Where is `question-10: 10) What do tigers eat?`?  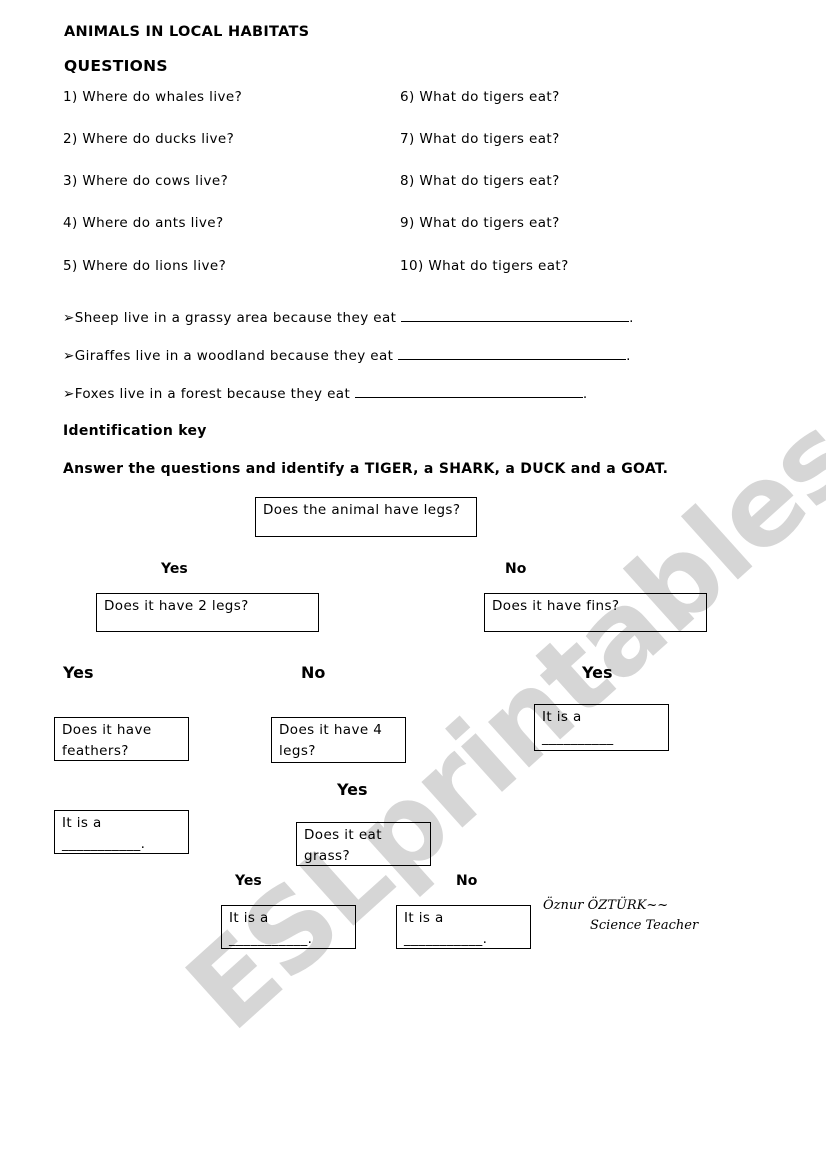 question-10: 10) What do tigers eat? is located at coordinates (484, 266).